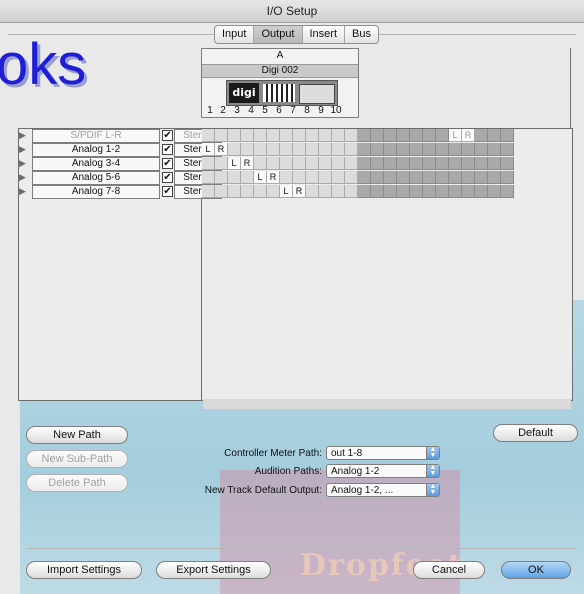 The height and width of the screenshot is (594, 584). I want to click on path-row: ▶ Analog 1-2 ✔ Stereo, so click(120, 150).